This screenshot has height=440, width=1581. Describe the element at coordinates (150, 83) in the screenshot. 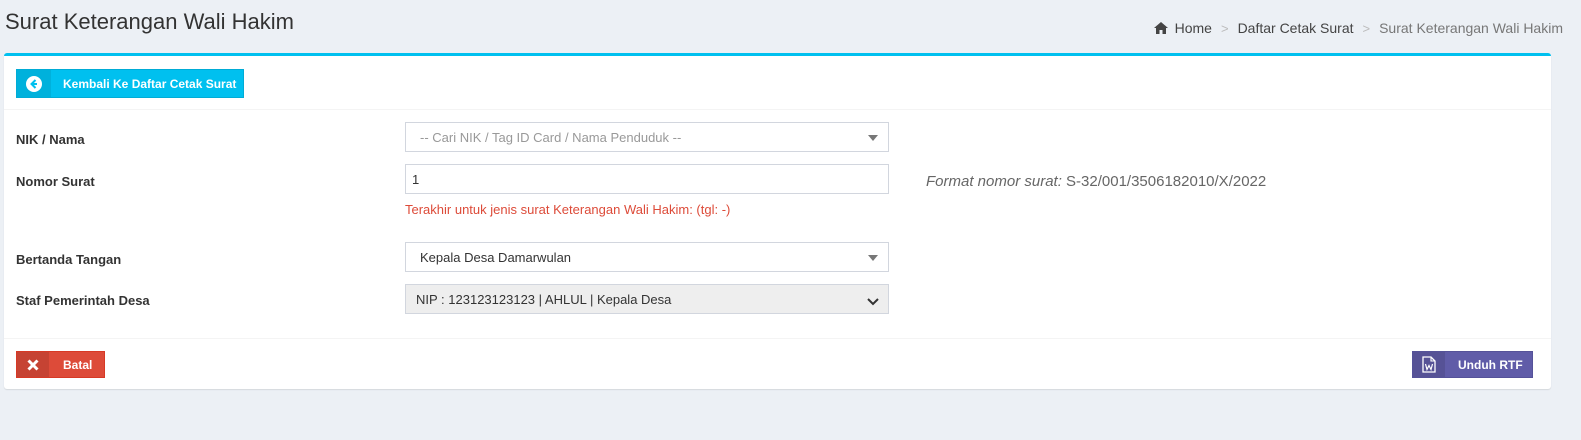

I see `back-button-label: Kembali Ke Daftar Cetak Surat` at that location.